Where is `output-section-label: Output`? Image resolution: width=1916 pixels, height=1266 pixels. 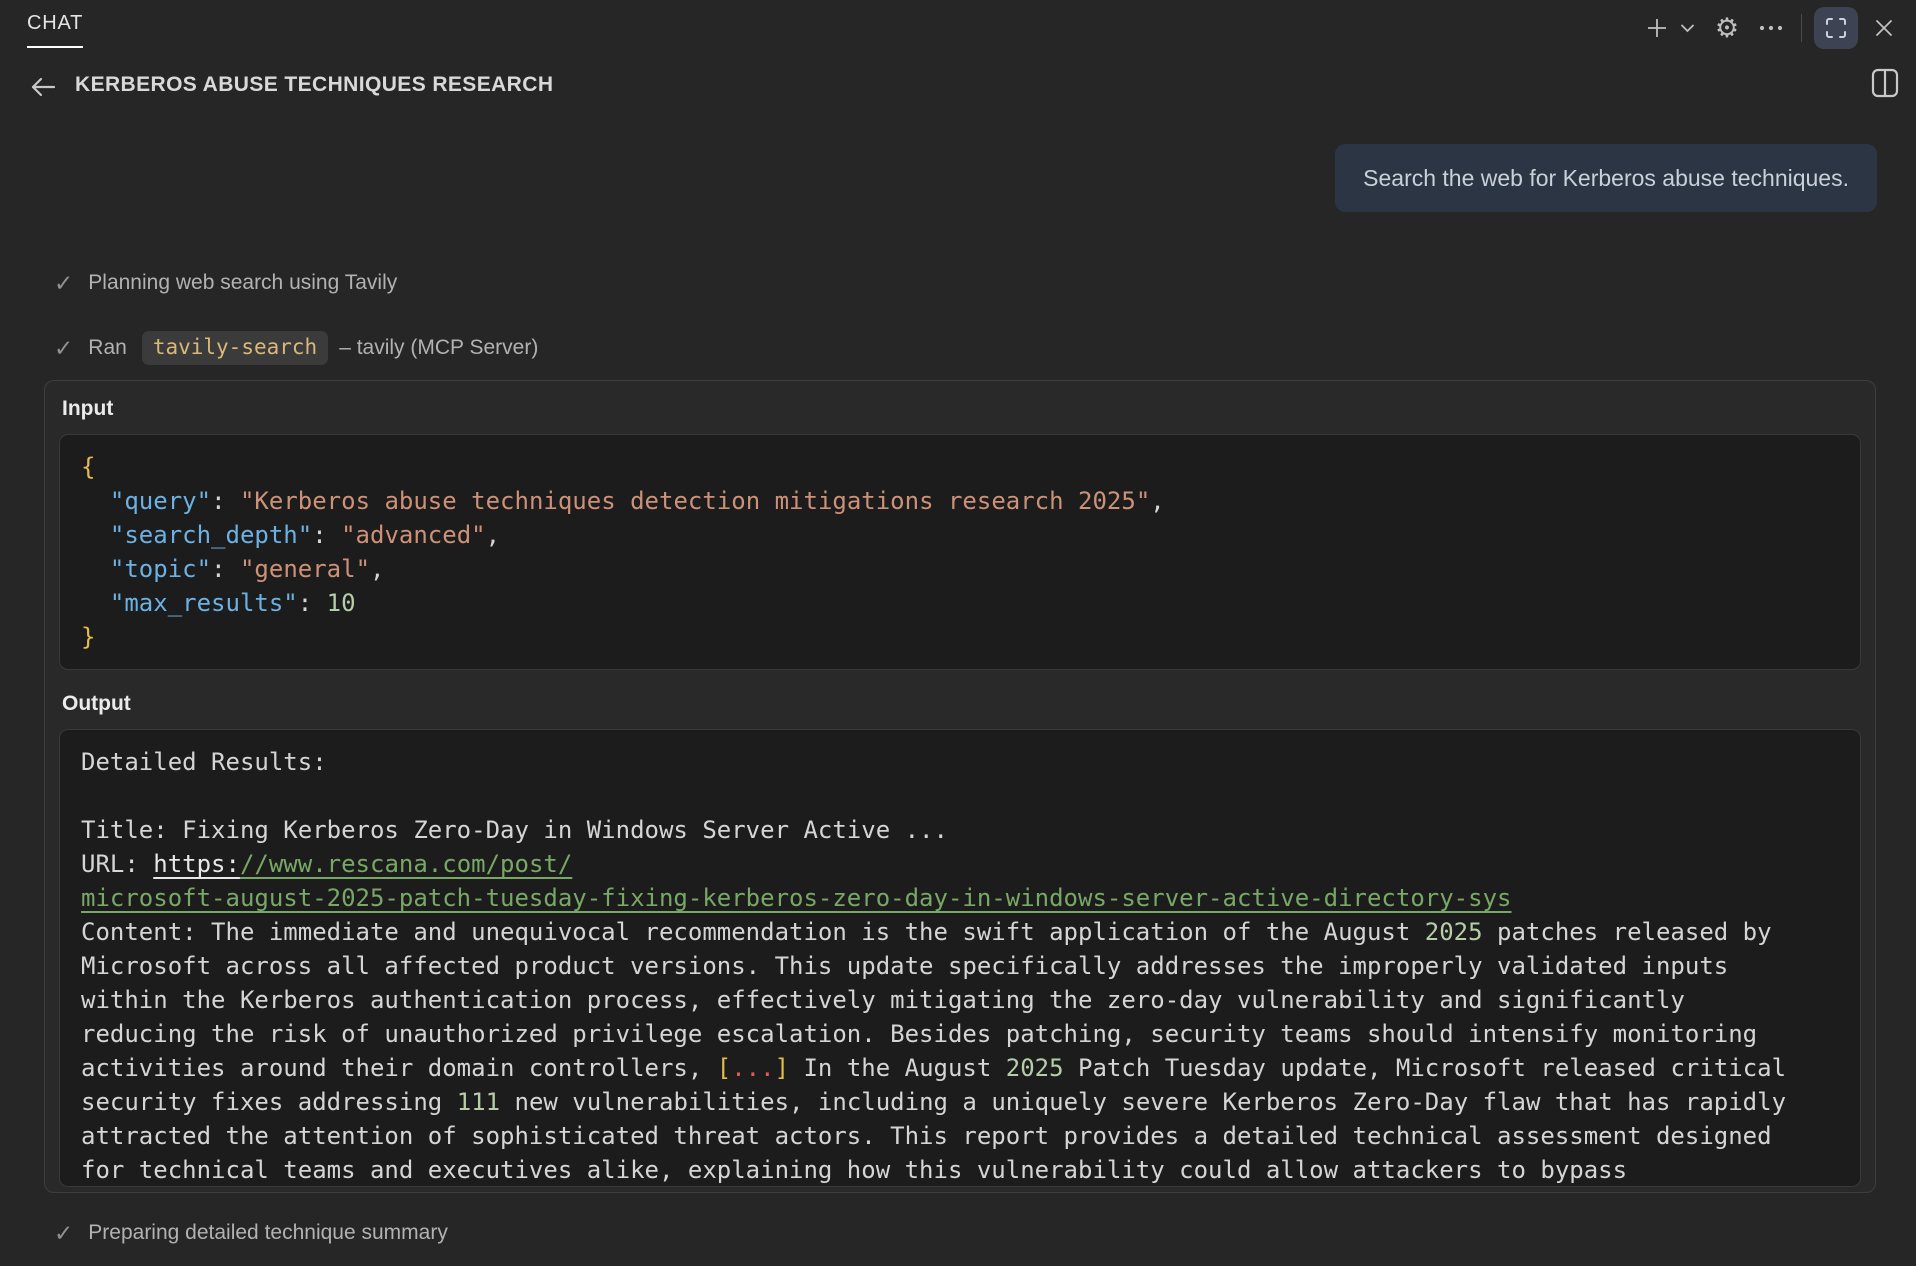 output-section-label: Output is located at coordinates (96, 703).